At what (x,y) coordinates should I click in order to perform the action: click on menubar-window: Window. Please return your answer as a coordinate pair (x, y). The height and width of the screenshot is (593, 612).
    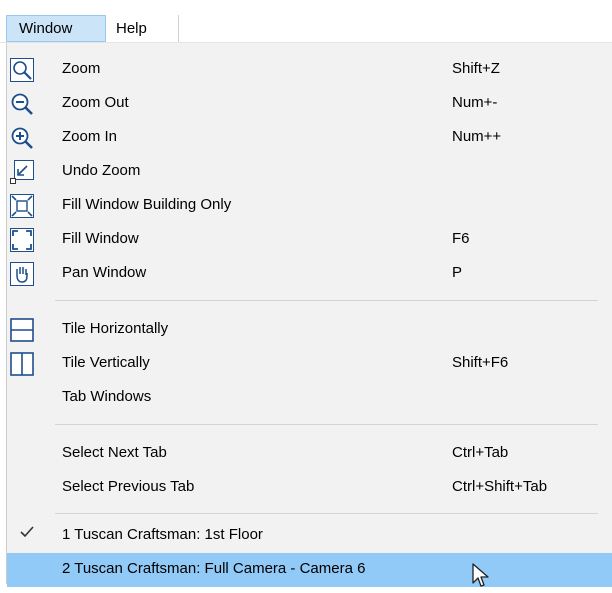
    Looking at the image, I should click on (56, 28).